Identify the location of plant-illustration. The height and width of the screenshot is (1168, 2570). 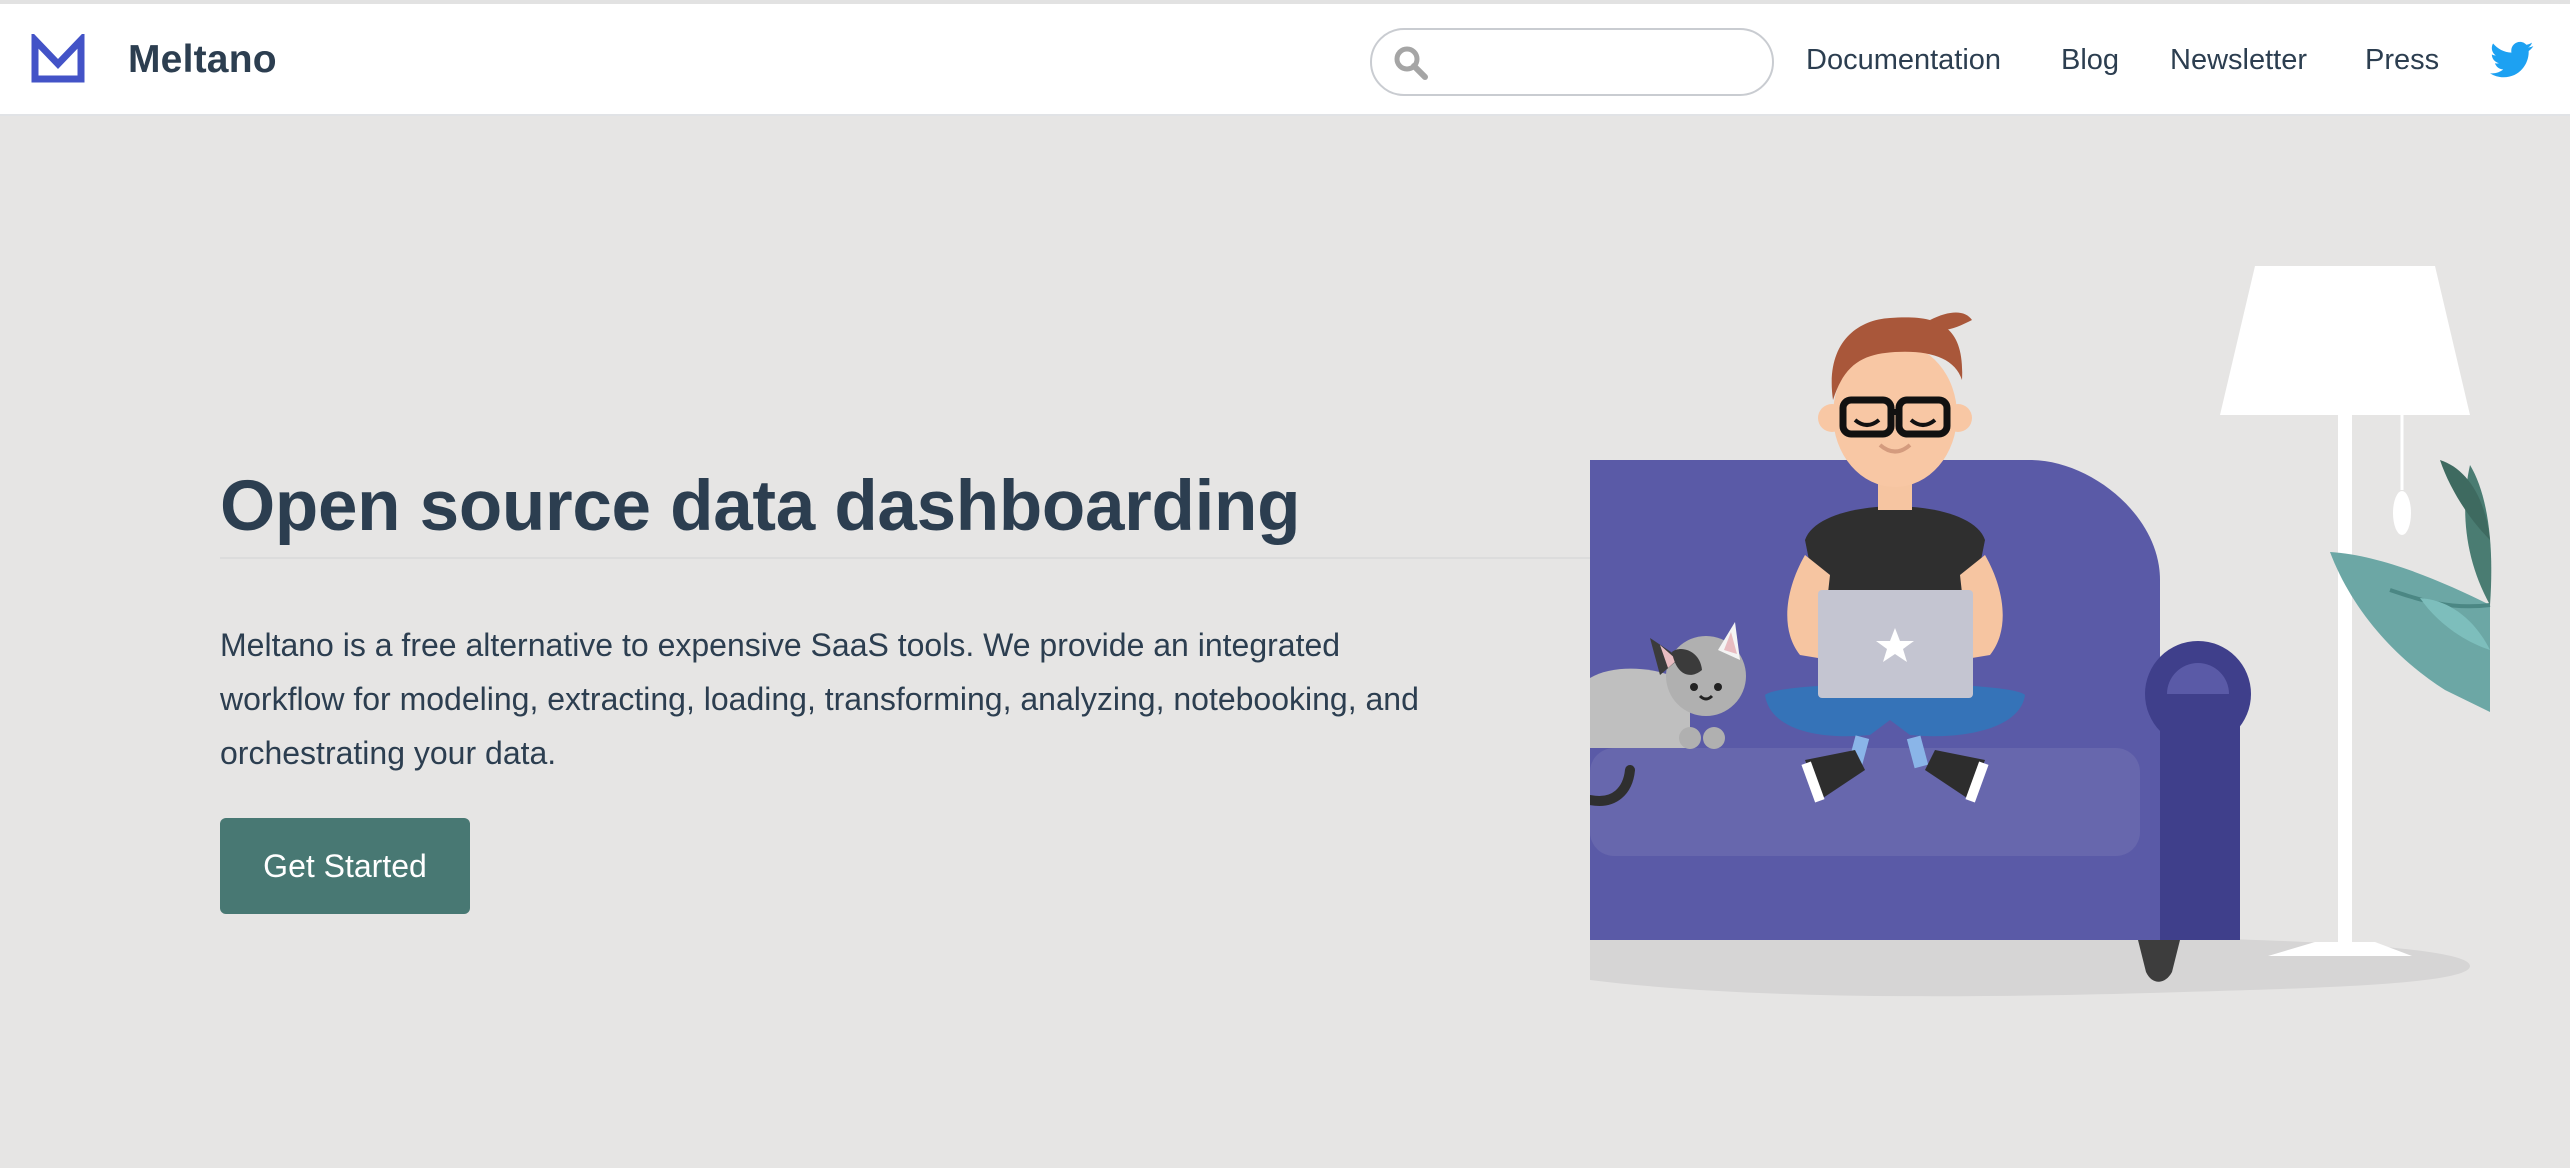
(2411, 586).